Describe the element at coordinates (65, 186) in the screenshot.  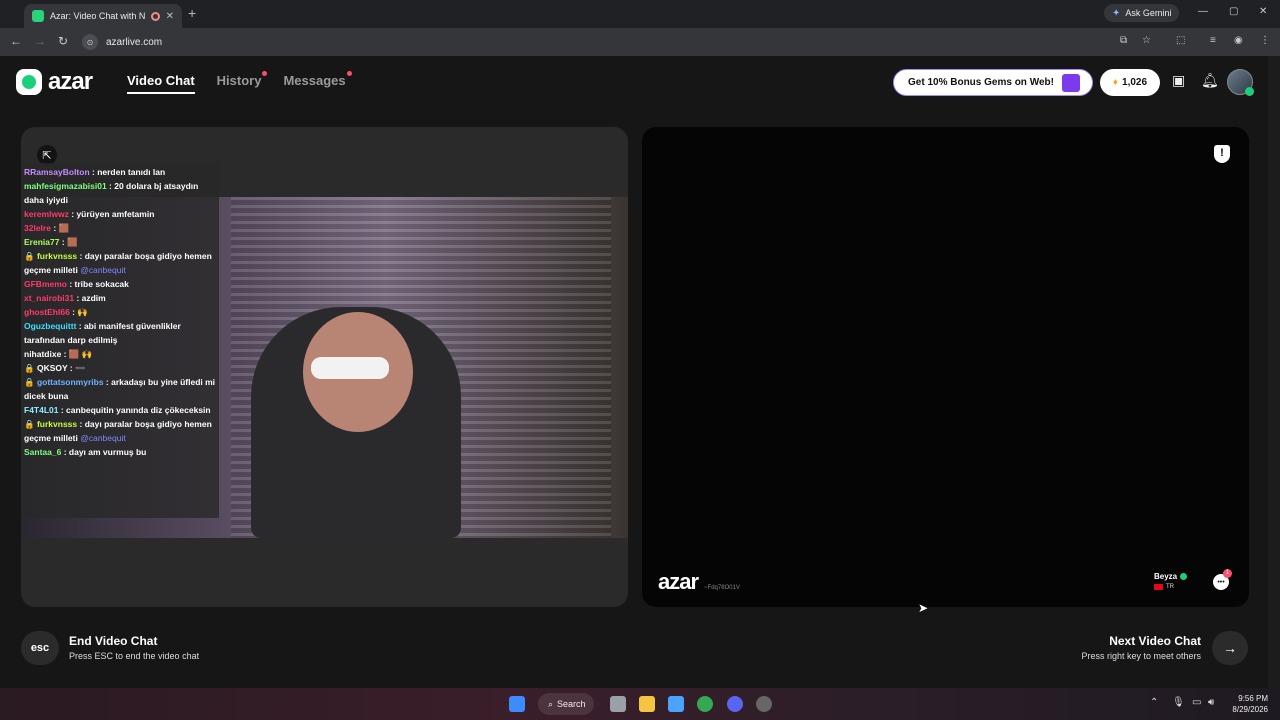
I see `chat-username: mahfesigmazabisi01` at that location.